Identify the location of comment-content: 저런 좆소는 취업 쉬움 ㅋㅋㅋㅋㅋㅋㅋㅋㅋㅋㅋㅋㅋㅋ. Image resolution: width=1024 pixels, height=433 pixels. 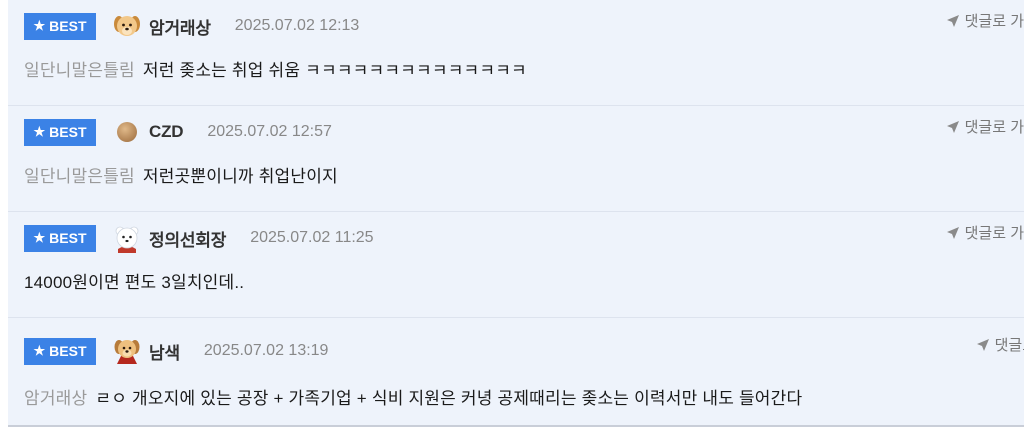
(334, 70).